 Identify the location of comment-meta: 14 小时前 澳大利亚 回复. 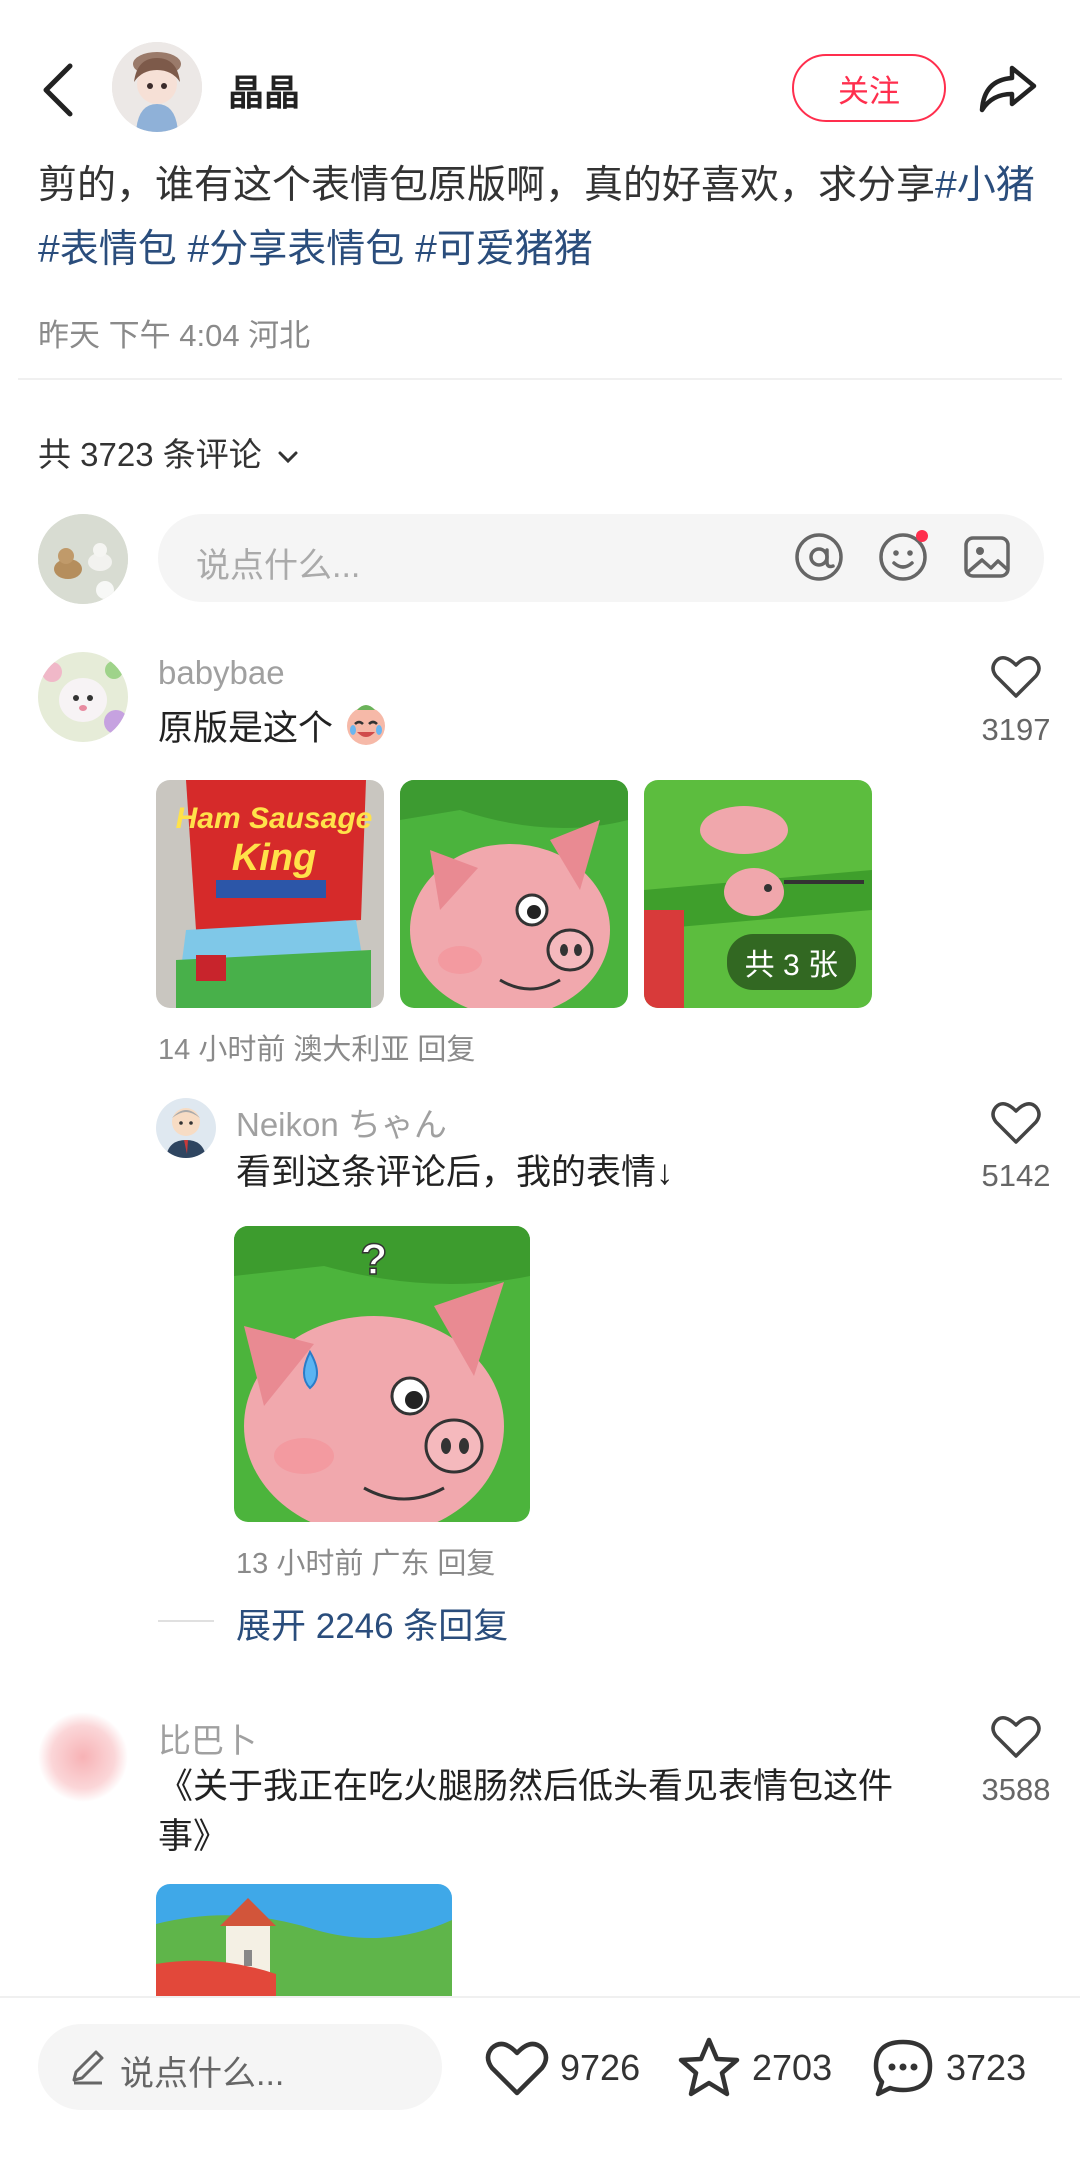
(316, 1047).